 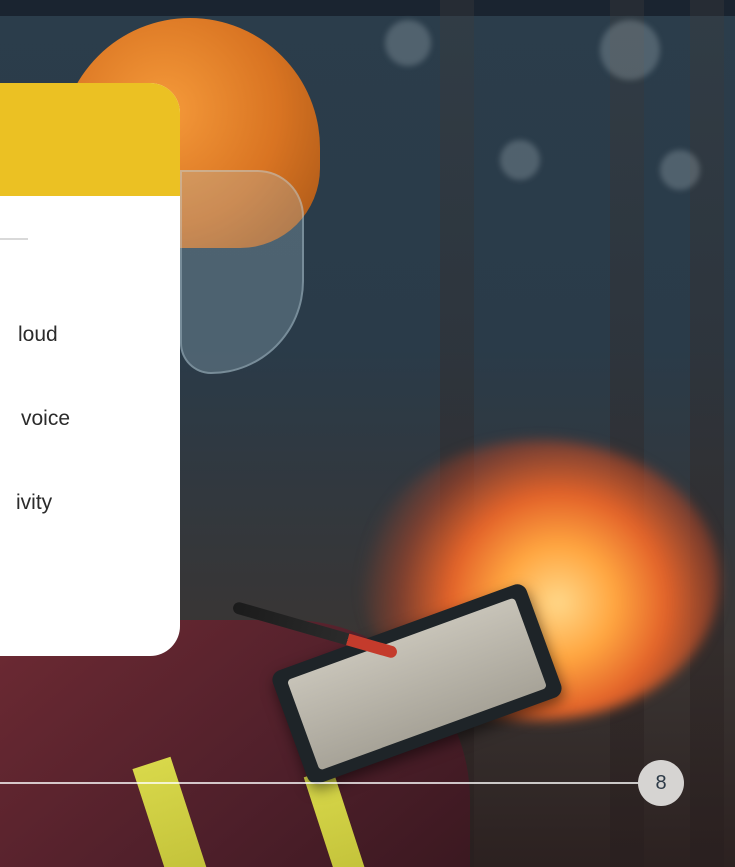 I want to click on footer-divider, so click(x=324, y=783).